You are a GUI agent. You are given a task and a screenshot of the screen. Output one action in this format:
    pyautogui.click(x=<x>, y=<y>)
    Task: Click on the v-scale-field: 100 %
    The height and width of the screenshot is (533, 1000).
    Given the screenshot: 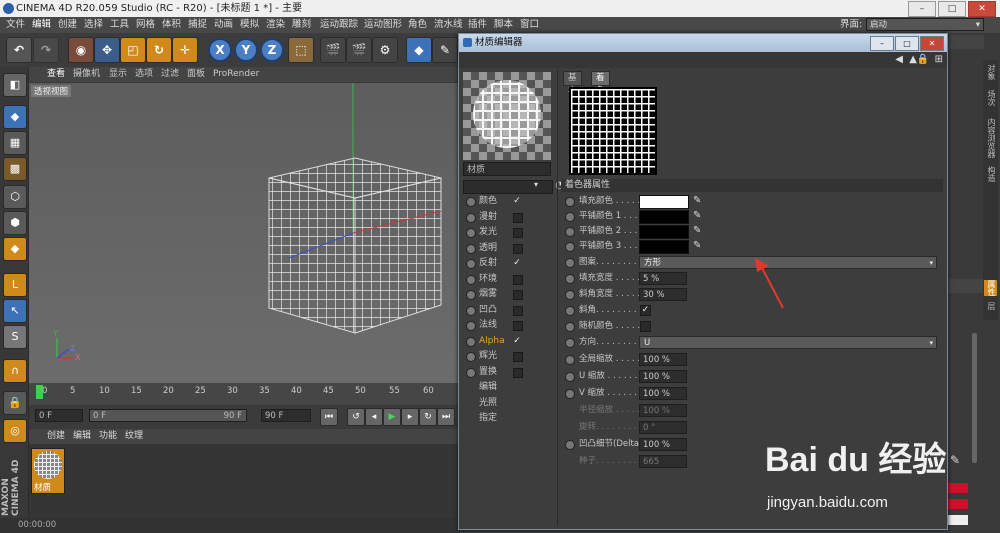 What is the action you would take?
    pyautogui.click(x=663, y=393)
    